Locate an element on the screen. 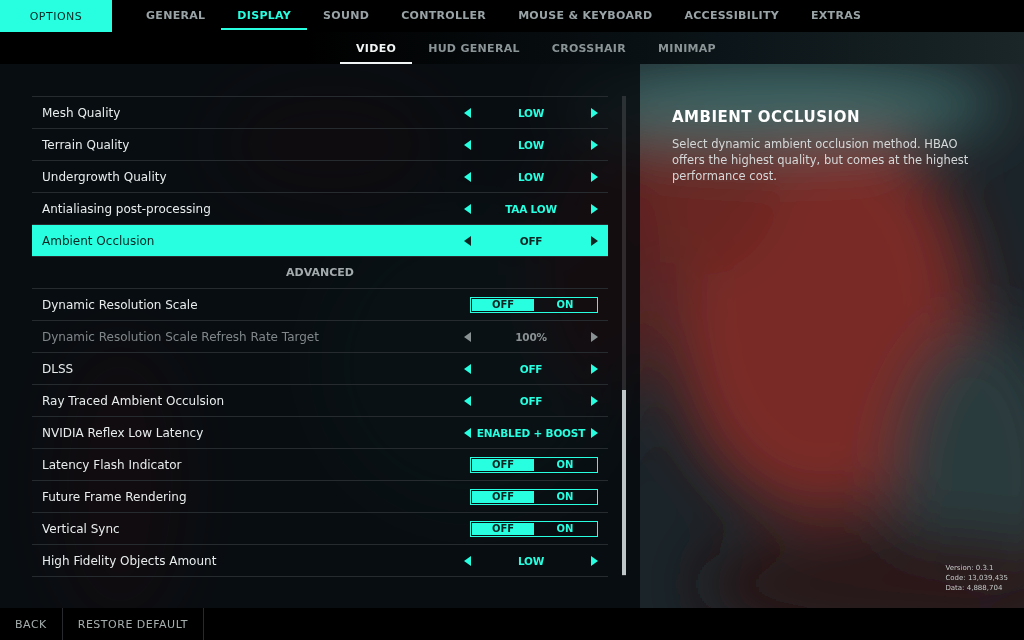 This screenshot has width=1024, height=640. description-title: AMBIENT OCCLUSION is located at coordinates (766, 117).